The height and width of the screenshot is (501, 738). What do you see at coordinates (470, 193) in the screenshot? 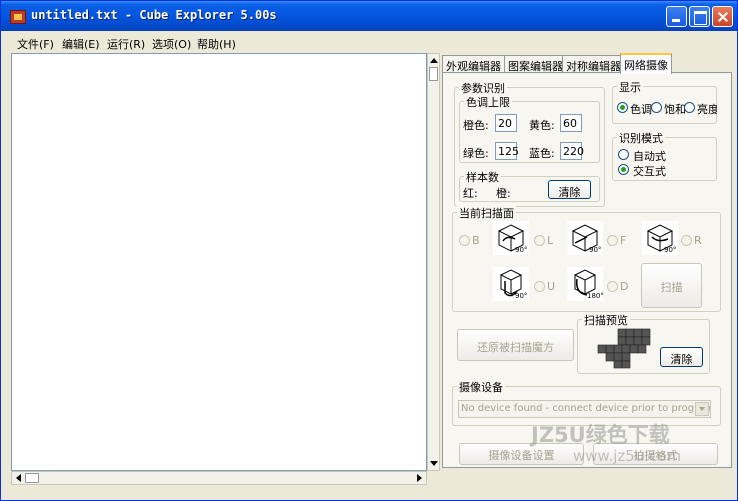
I see `red-count-label: 红:` at bounding box center [470, 193].